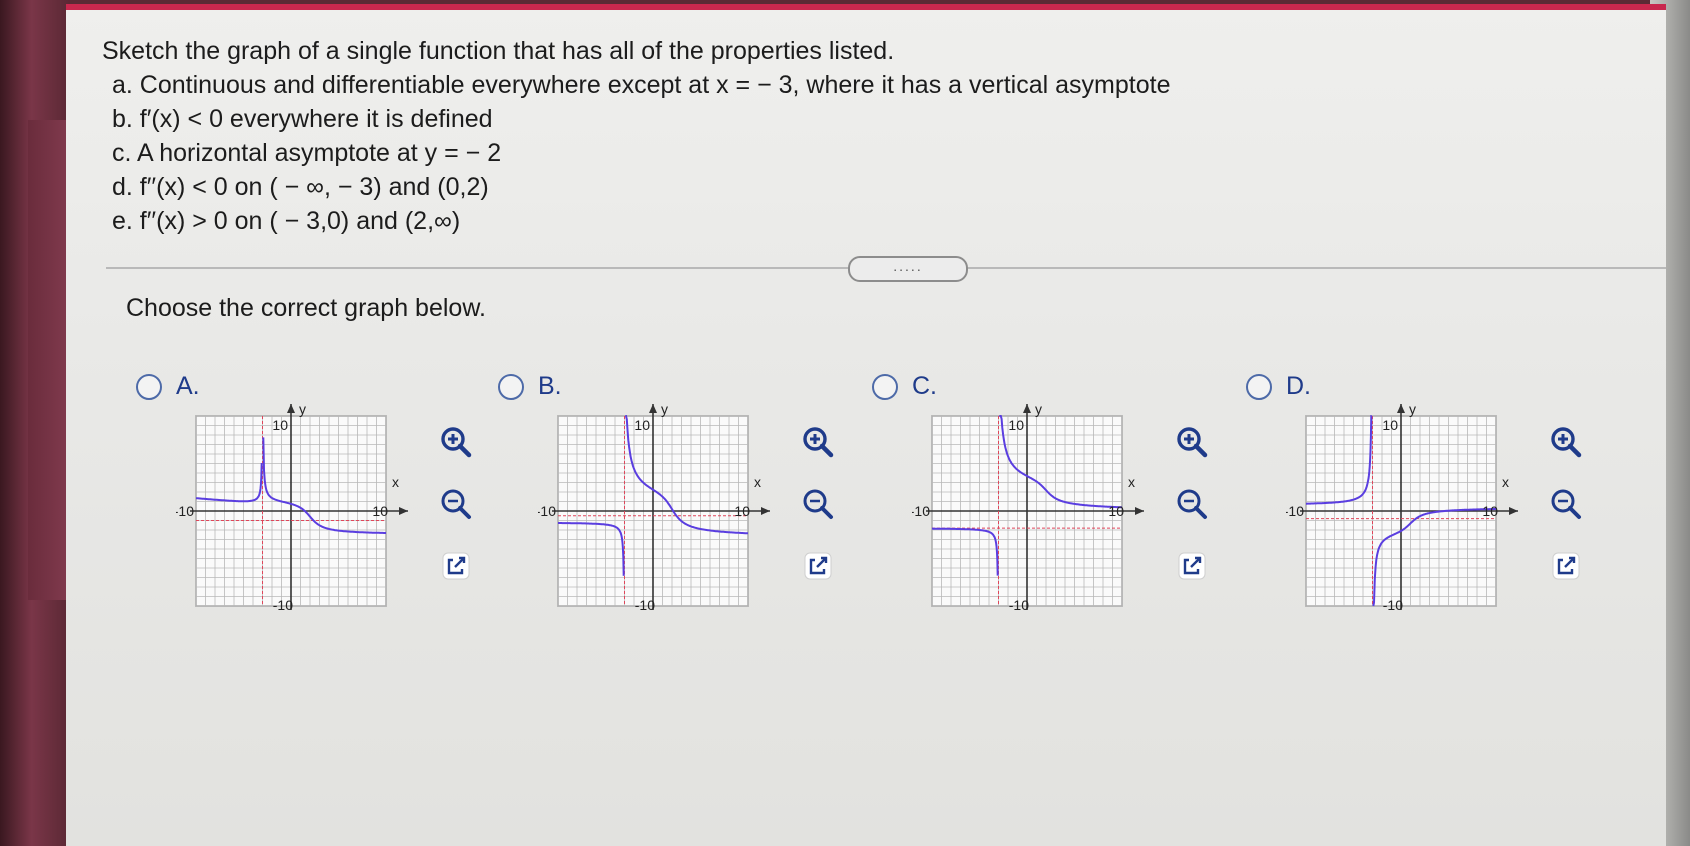 Image resolution: width=1690 pixels, height=846 pixels. I want to click on property-c: c. A horizontal asymptote at y = − 2, so click(307, 153).